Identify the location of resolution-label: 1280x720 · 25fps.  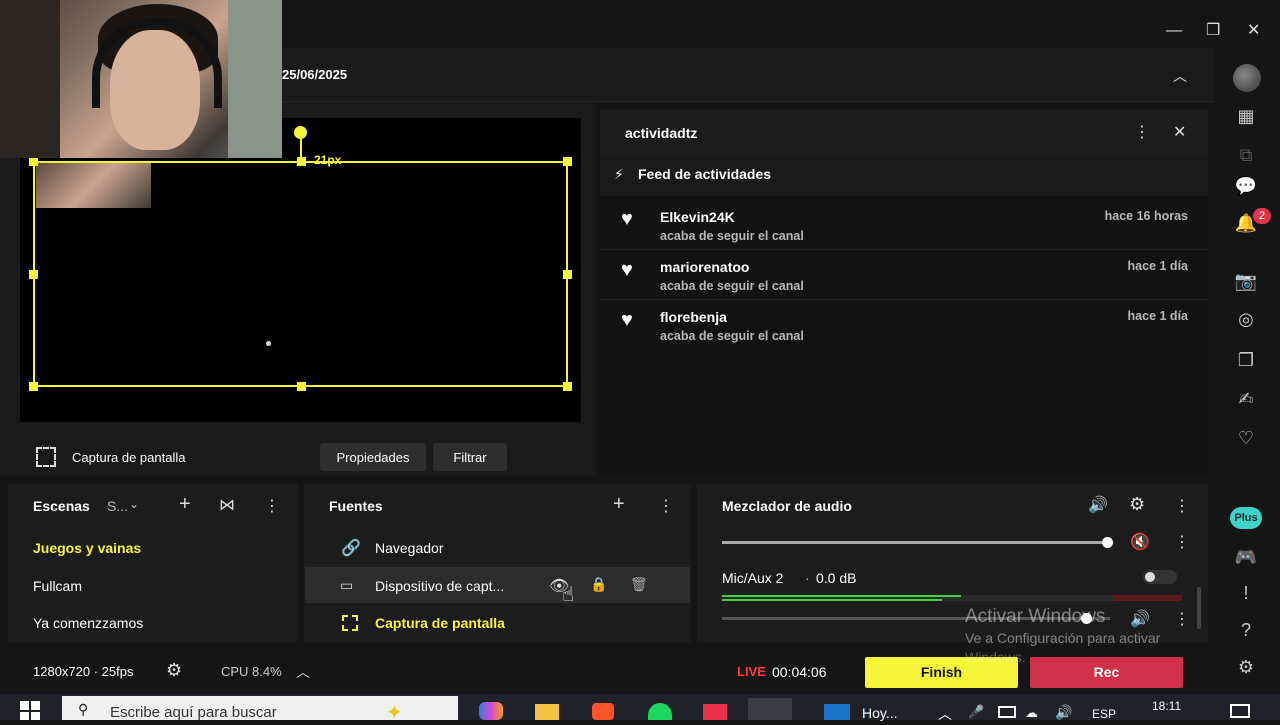
(83, 671).